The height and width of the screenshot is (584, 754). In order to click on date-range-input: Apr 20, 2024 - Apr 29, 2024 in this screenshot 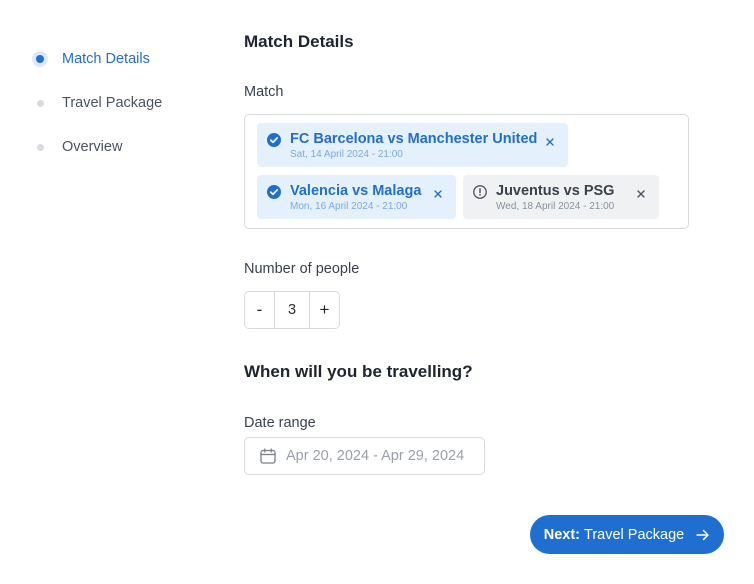, I will do `click(364, 456)`.